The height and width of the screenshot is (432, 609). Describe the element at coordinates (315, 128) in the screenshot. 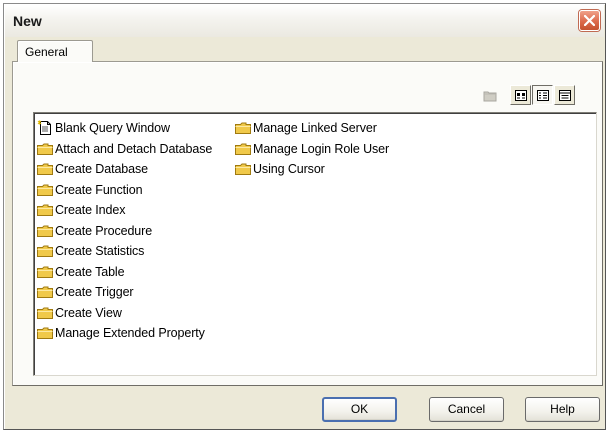

I see `list-item-label: Manage Linked Server` at that location.